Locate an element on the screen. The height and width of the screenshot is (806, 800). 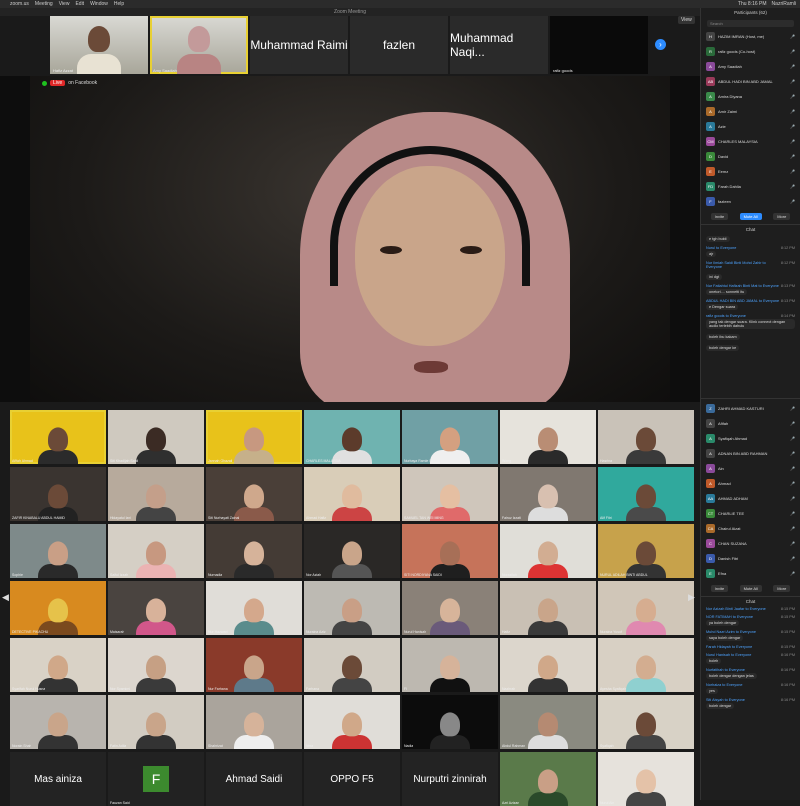
participant-row: A Amy Saadiah 🎤 is located at coordinates (750, 66).